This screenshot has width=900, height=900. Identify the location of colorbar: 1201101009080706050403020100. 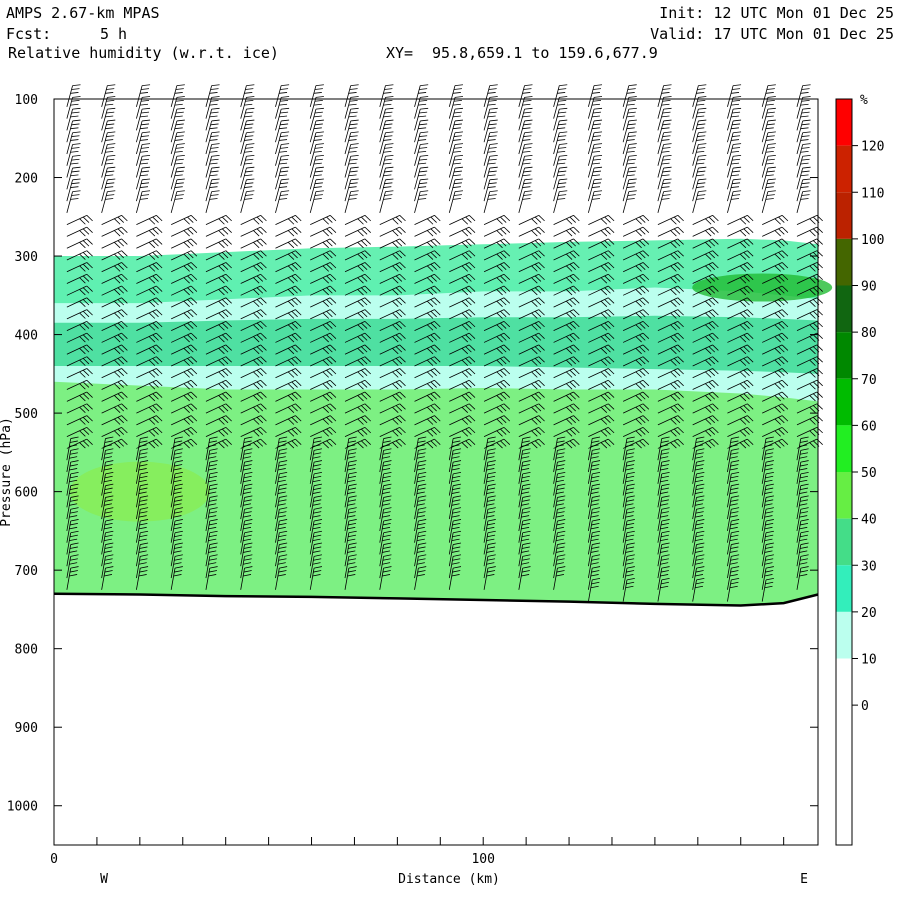
(859, 472).